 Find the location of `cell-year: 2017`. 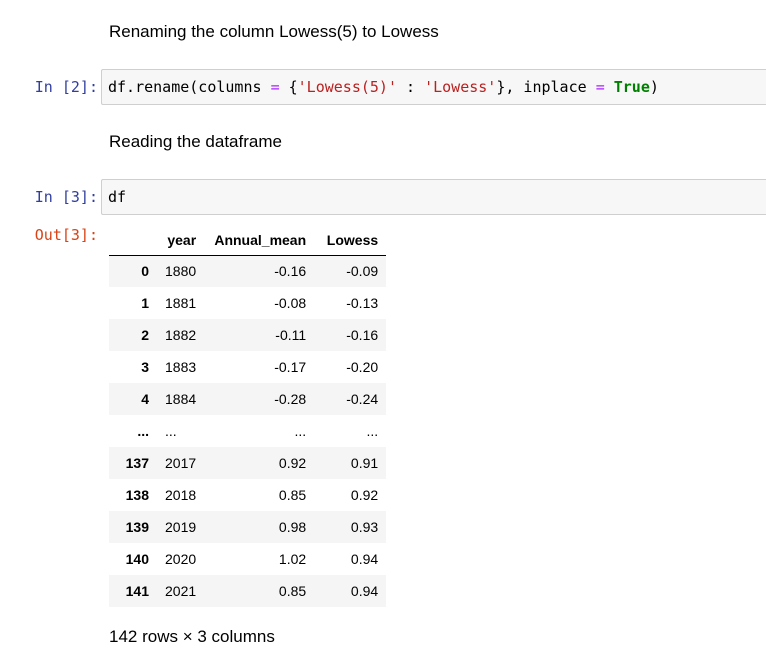

cell-year: 2017 is located at coordinates (181, 463).